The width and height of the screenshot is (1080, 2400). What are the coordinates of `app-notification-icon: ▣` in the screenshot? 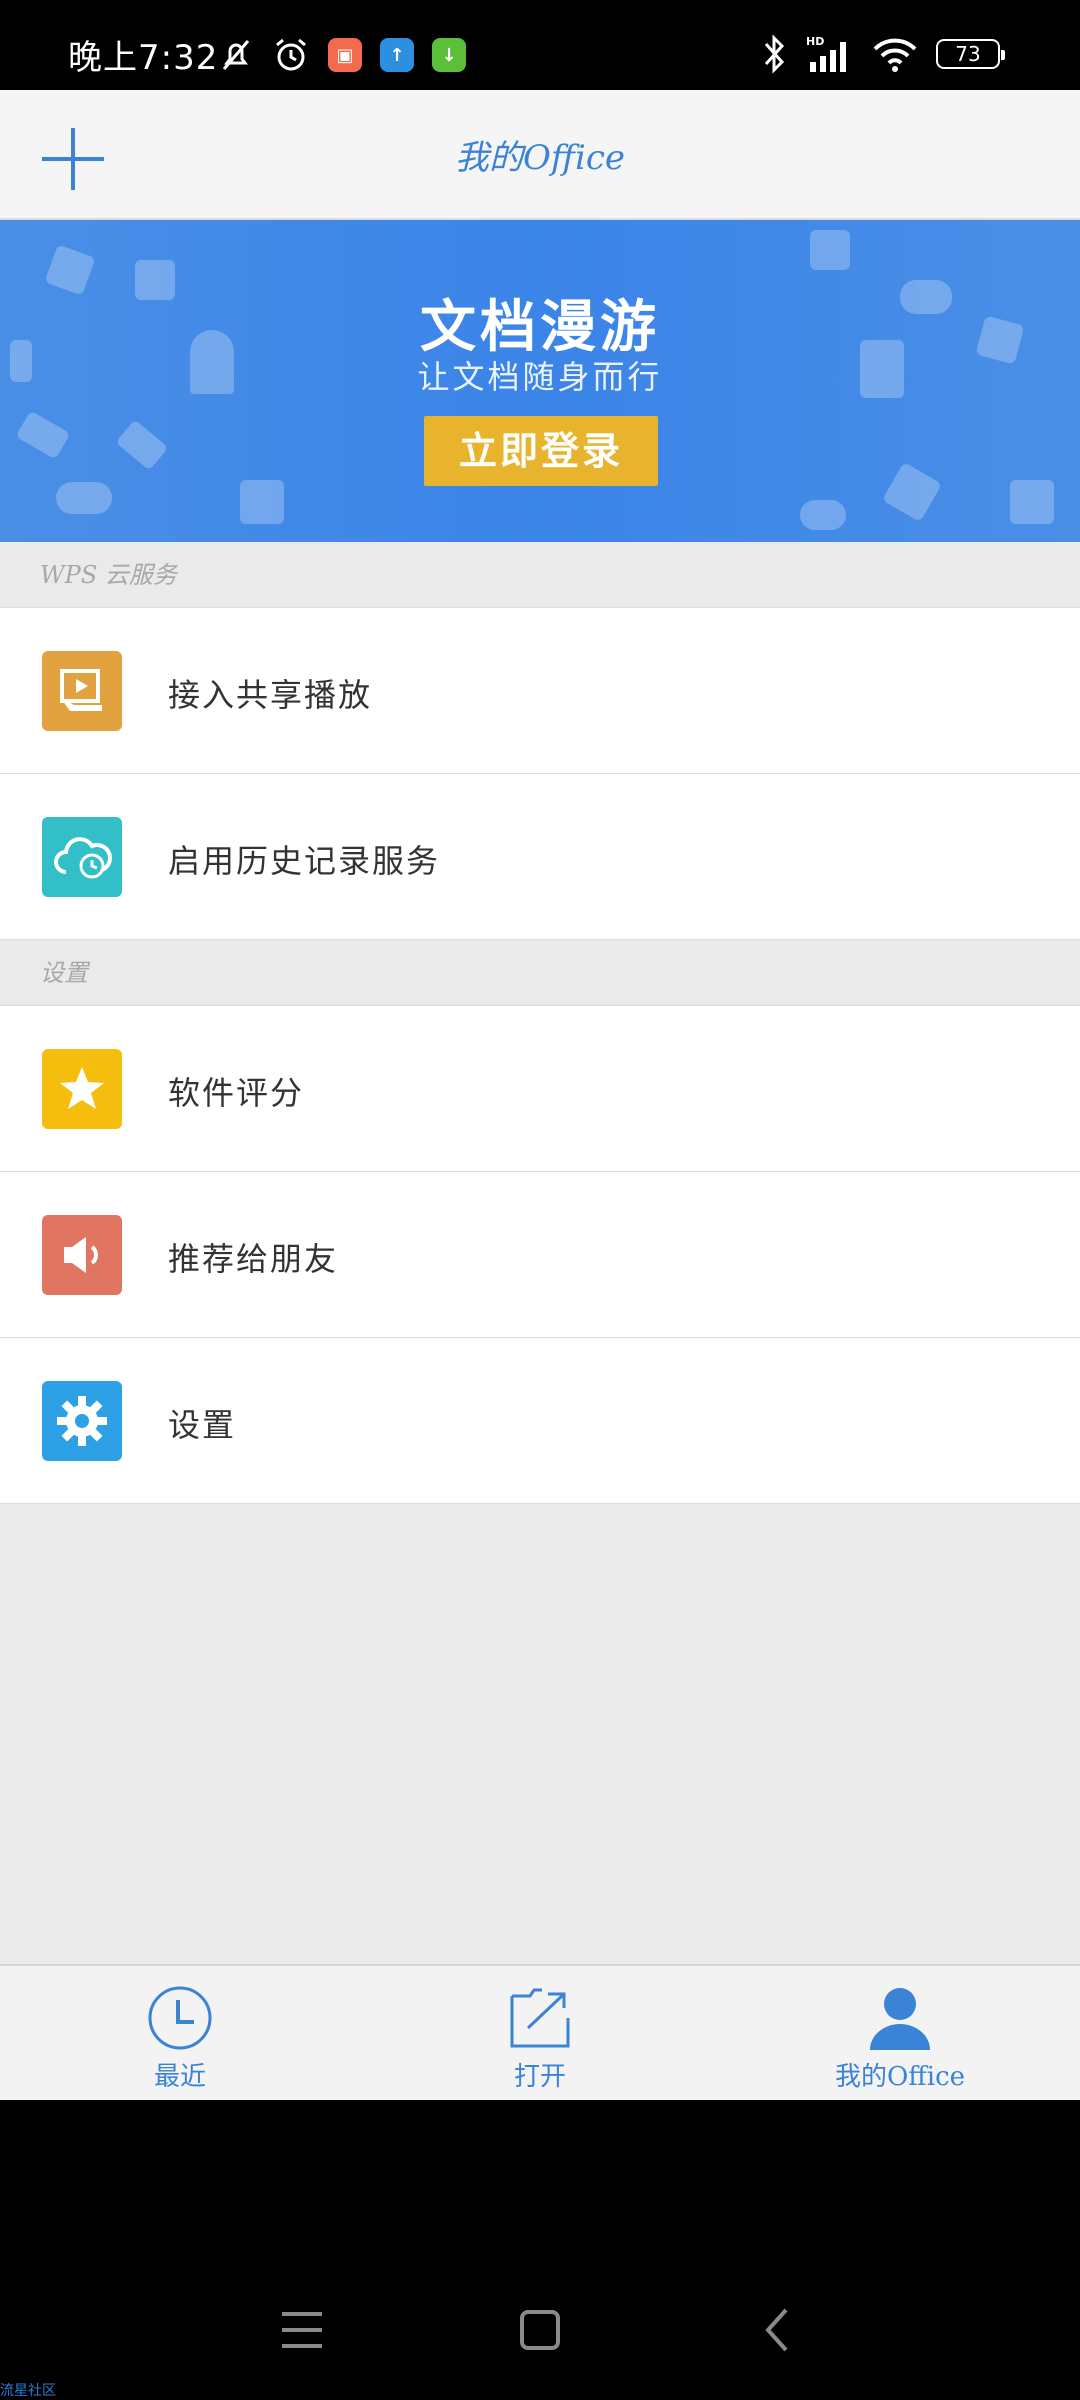 It's located at (345, 55).